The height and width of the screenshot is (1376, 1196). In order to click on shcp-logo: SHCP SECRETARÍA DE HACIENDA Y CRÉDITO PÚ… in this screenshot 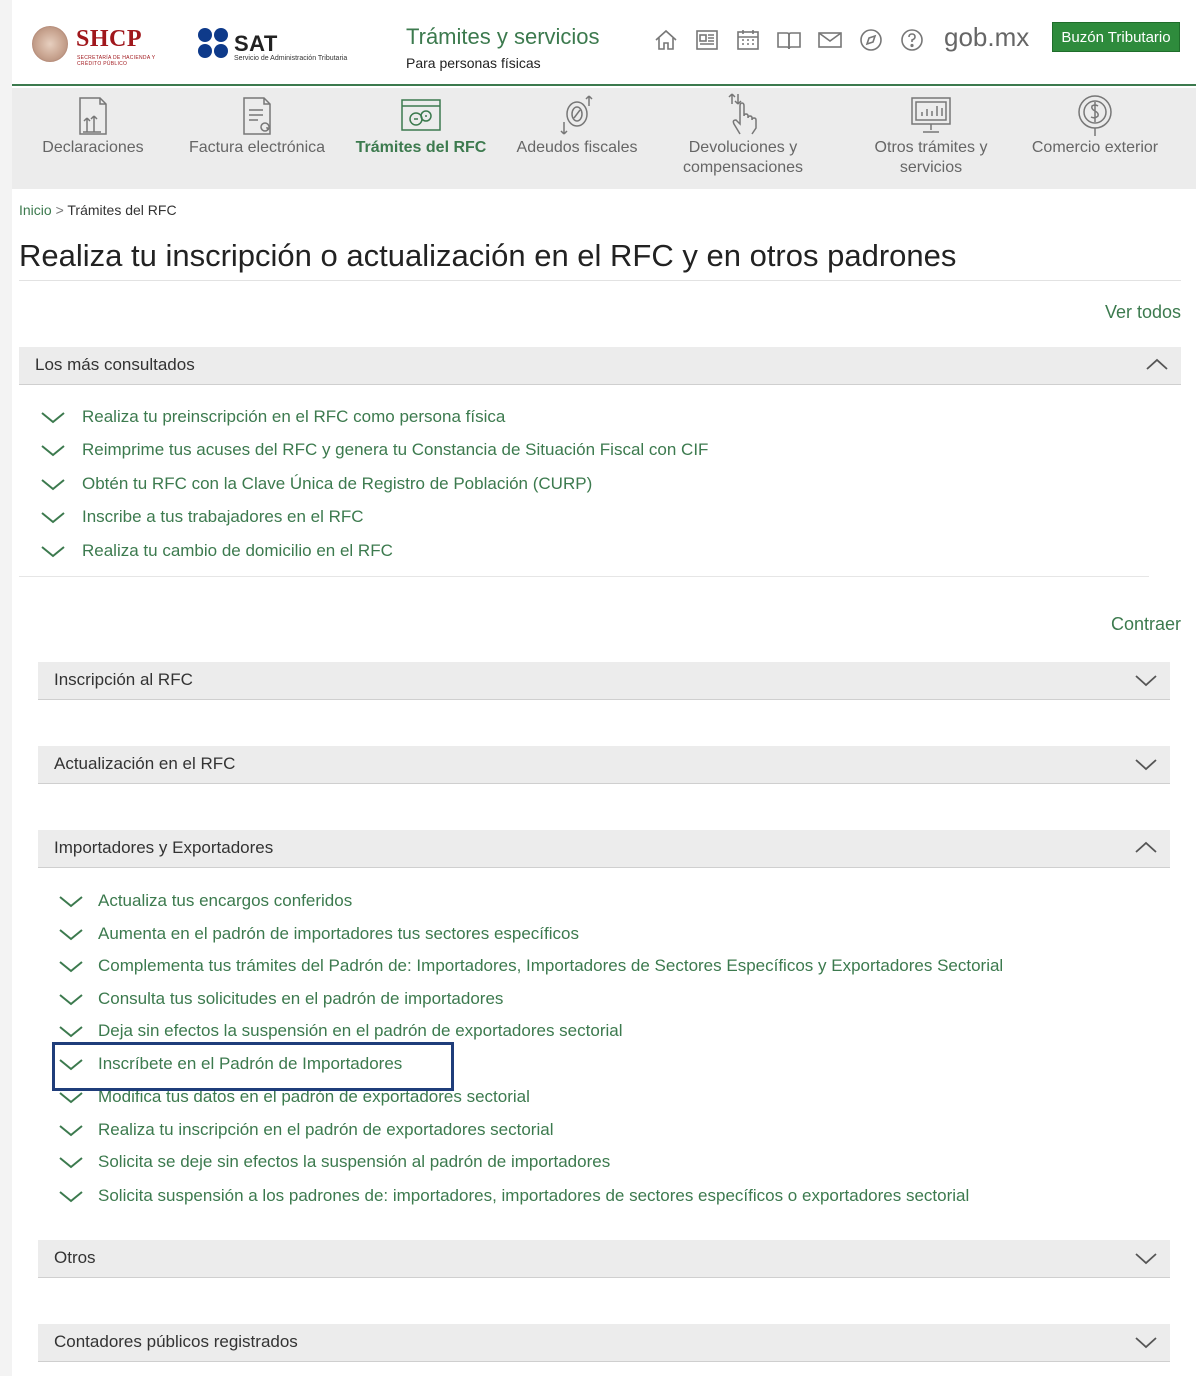, I will do `click(107, 46)`.